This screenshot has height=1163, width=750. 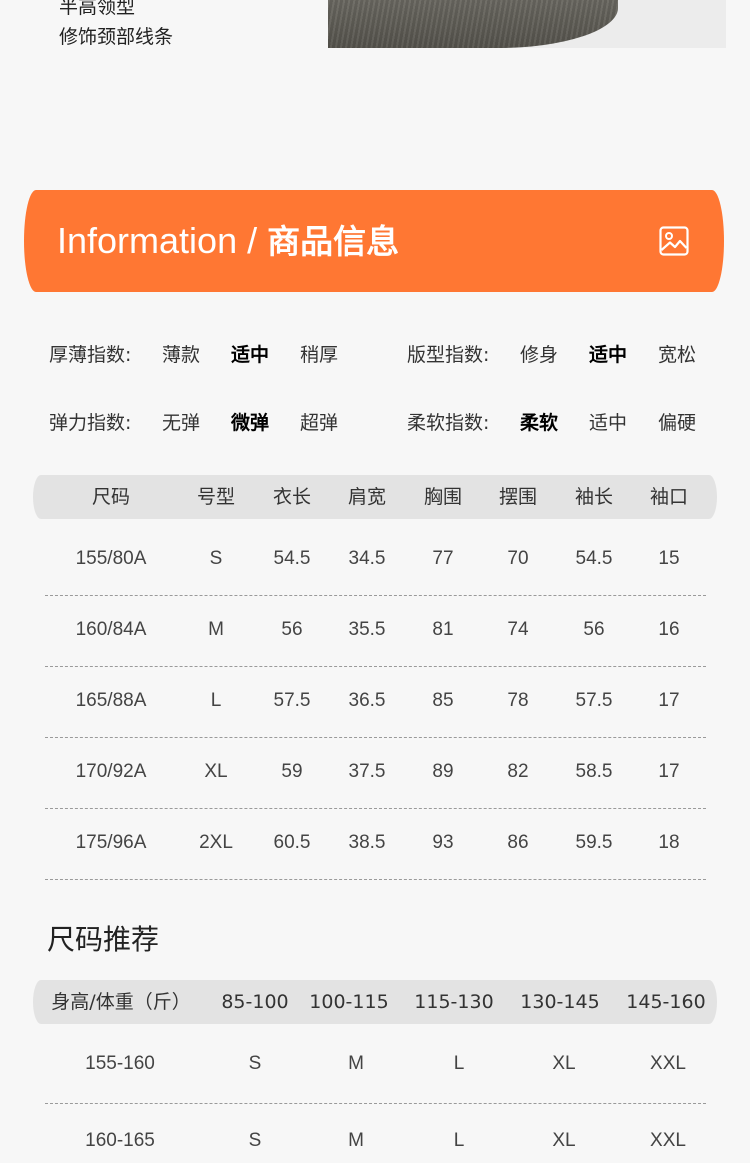 I want to click on recommend-cell: 160-165, so click(x=120, y=1140).